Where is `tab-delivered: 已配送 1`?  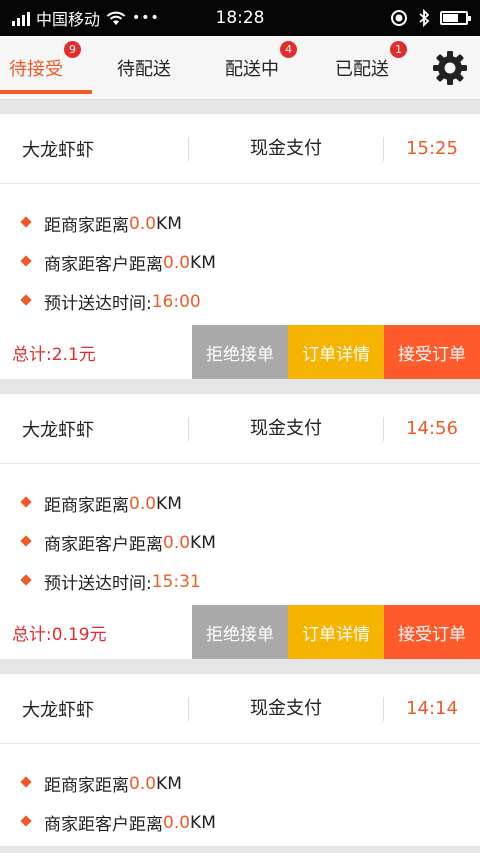 tab-delivered: 已配送 1 is located at coordinates (362, 68).